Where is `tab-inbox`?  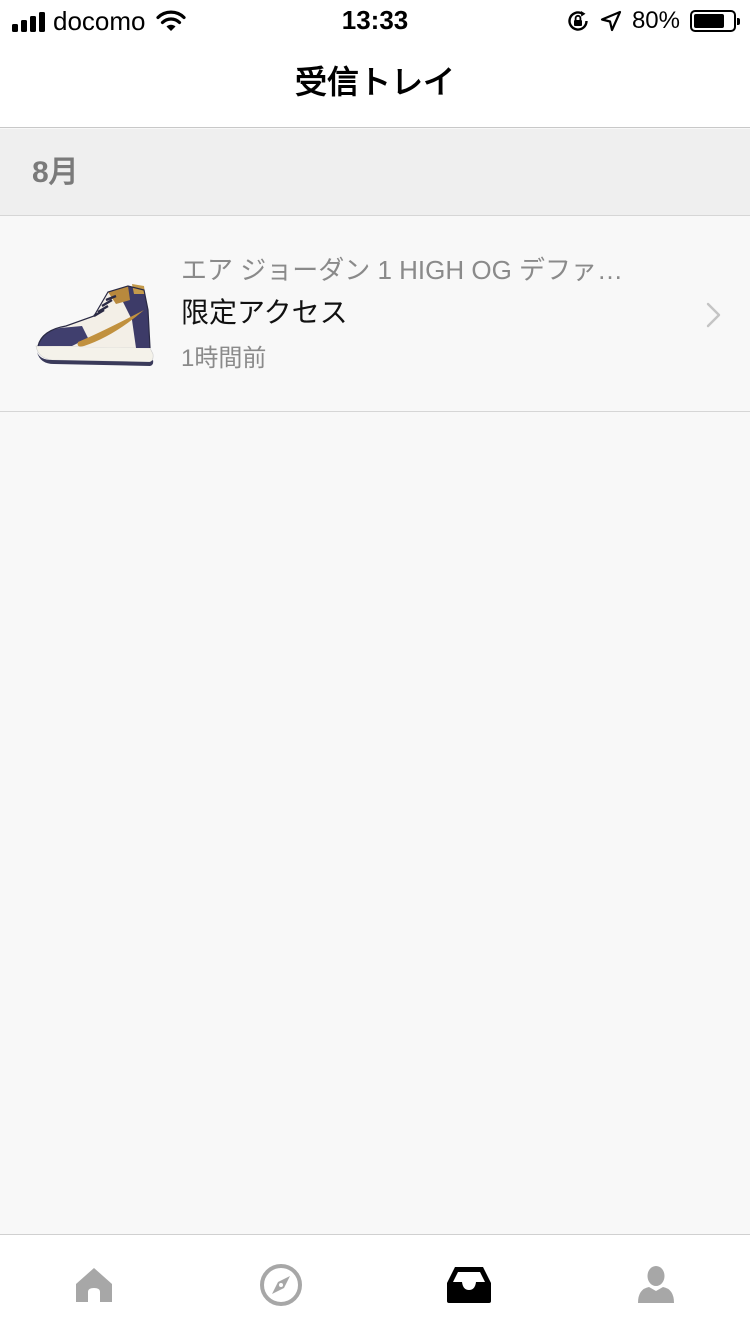
tab-inbox is located at coordinates (469, 1284).